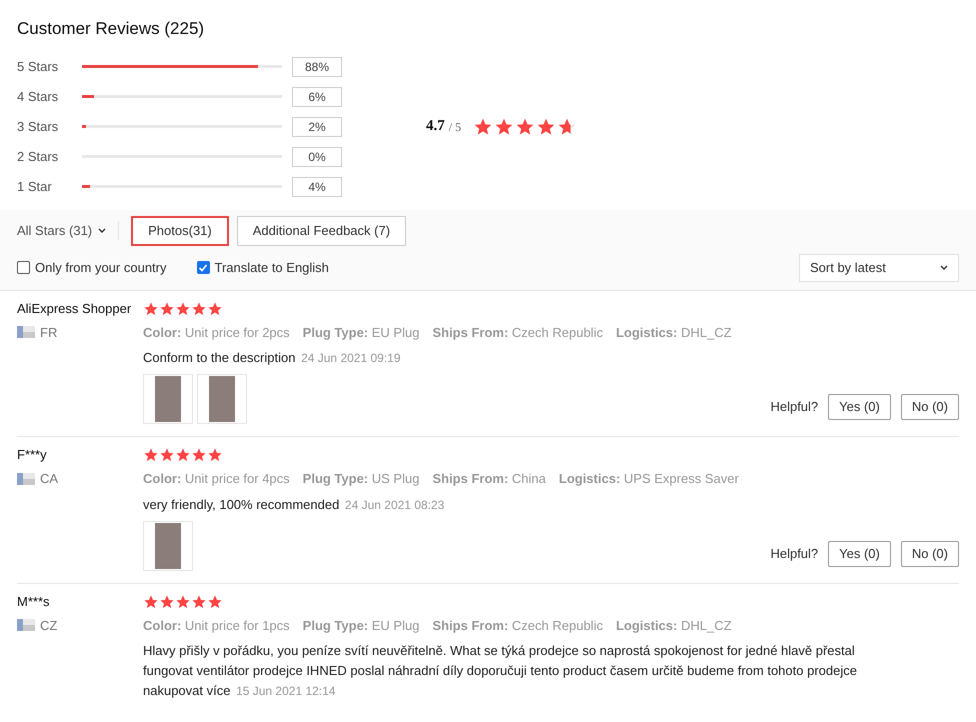 Image resolution: width=976 pixels, height=722 pixels. What do you see at coordinates (879, 268) in the screenshot?
I see `sort-dropdown: Sort by latest` at bounding box center [879, 268].